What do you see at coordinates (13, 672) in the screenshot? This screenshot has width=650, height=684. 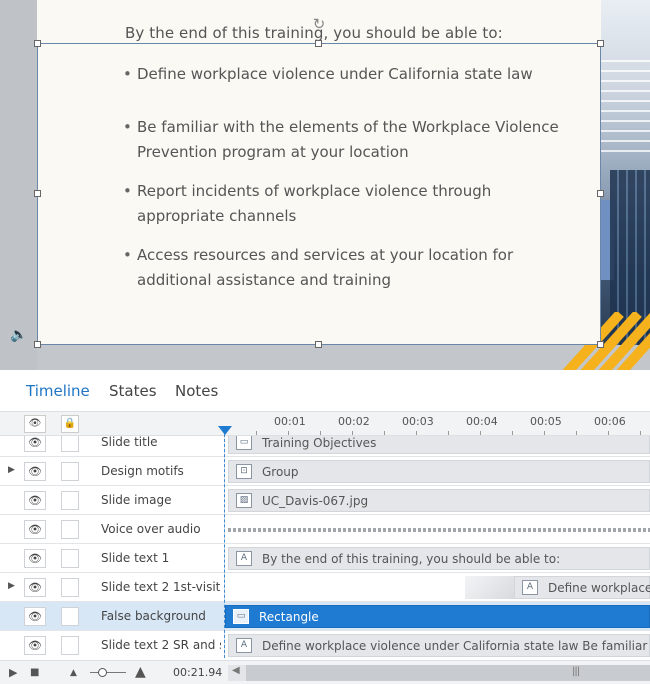 I see `play-icon: ▶` at bounding box center [13, 672].